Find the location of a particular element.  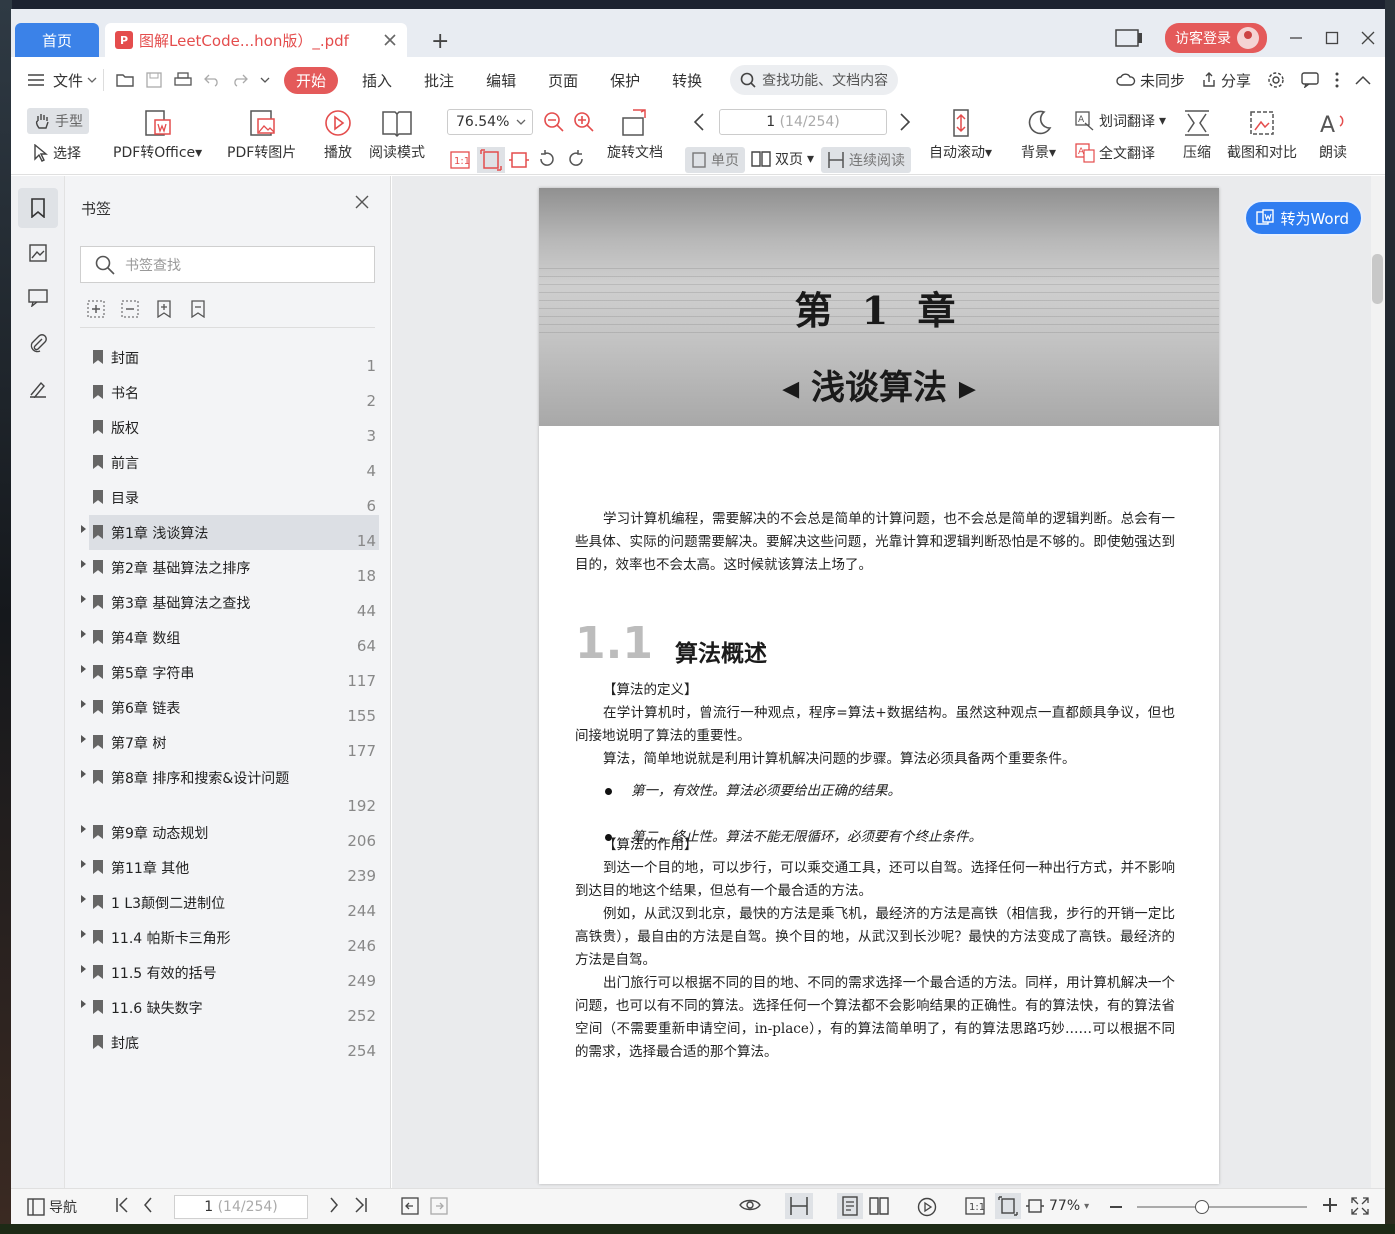

share-button: 分享 is located at coordinates (1226, 80).